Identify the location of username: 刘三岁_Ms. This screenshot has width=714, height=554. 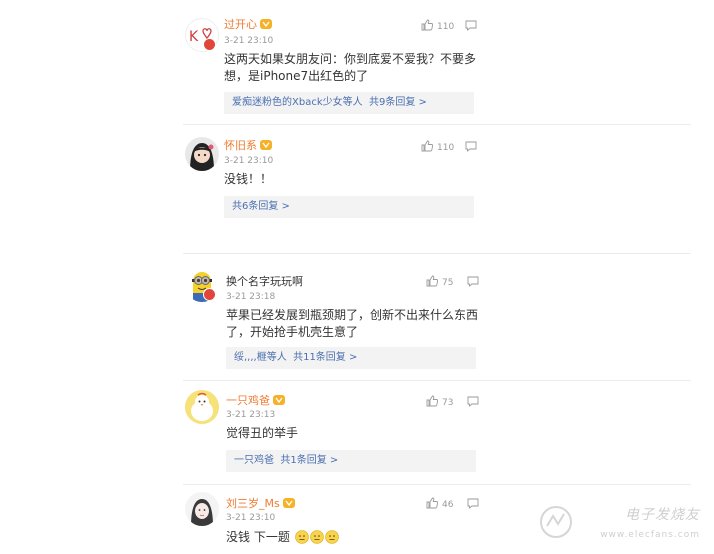
(260, 504).